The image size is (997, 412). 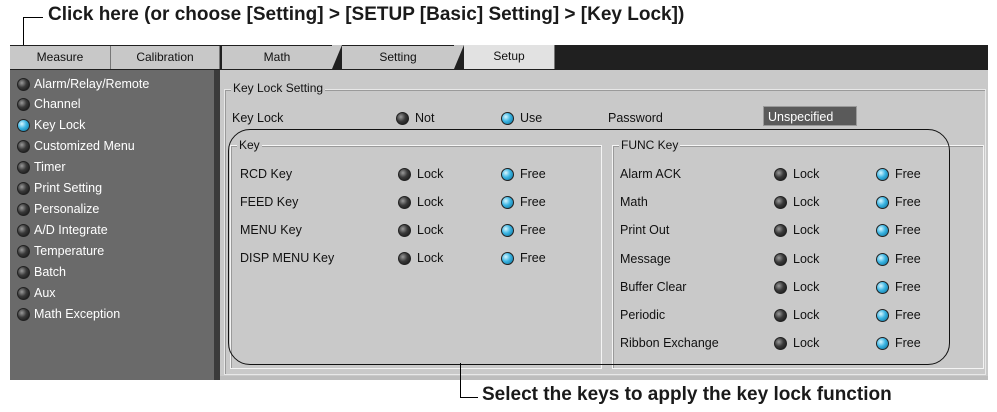 What do you see at coordinates (68, 188) in the screenshot?
I see `sidebar-item-label: Print Setting` at bounding box center [68, 188].